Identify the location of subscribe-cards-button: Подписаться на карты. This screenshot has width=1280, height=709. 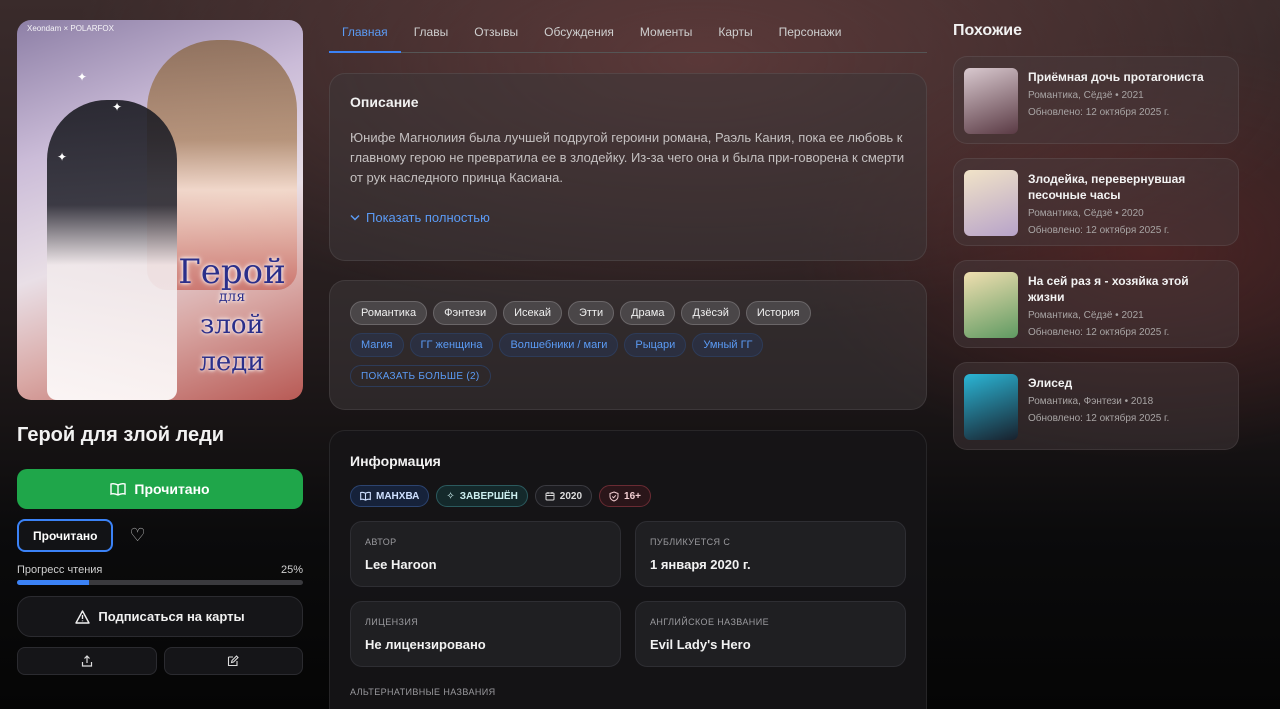
(160, 616).